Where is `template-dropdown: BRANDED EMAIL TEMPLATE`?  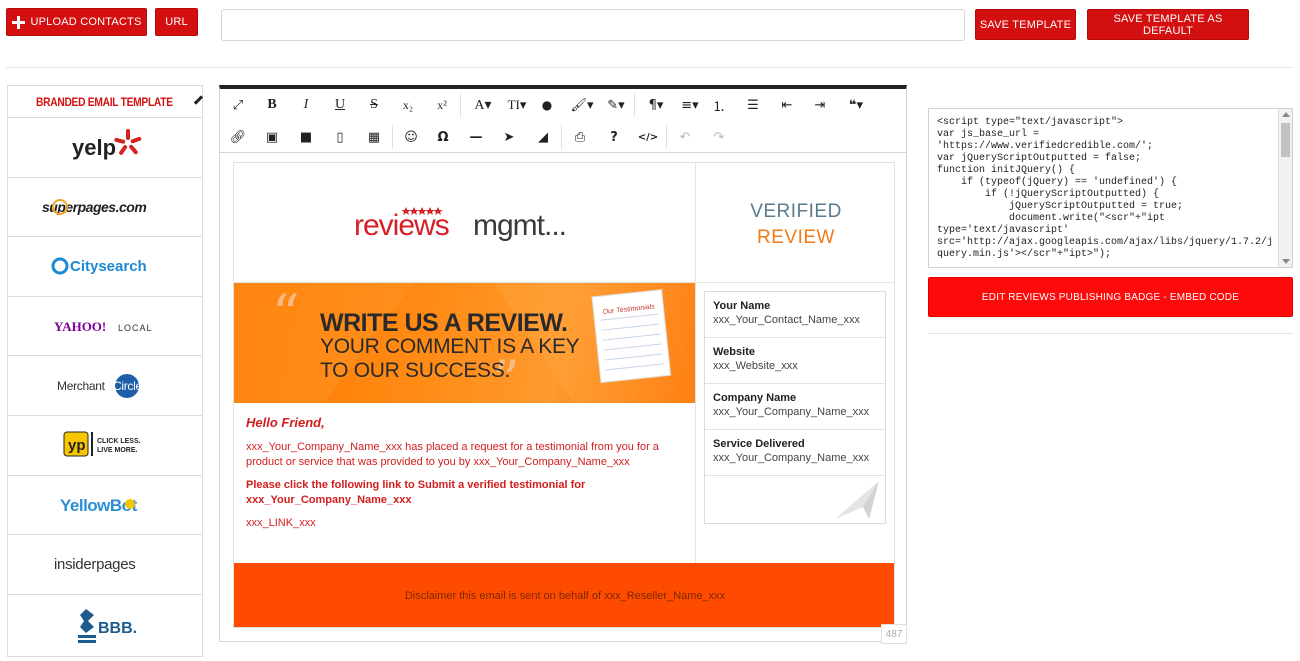 template-dropdown: BRANDED EMAIL TEMPLATE is located at coordinates (106, 102).